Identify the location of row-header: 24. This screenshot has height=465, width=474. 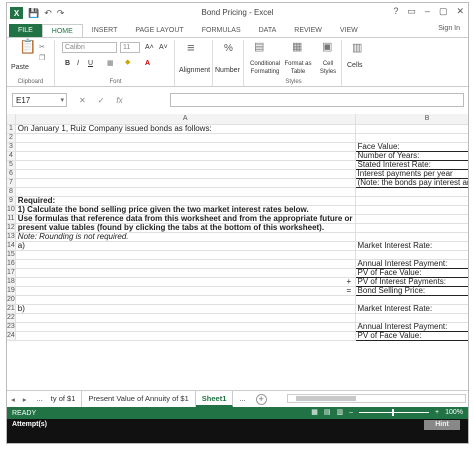
(11, 336).